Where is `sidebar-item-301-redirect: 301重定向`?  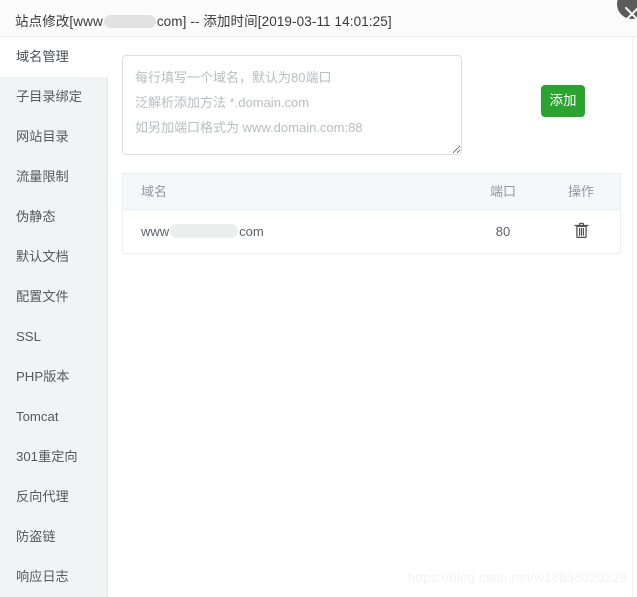 sidebar-item-301-redirect: 301重定向 is located at coordinates (53, 457).